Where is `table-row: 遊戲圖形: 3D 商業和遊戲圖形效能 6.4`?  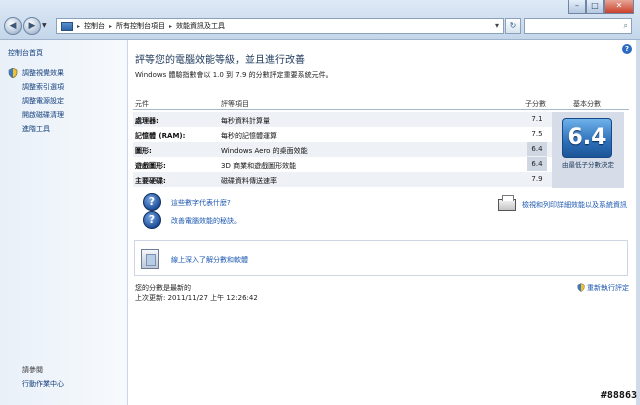 table-row: 遊戲圖形: 3D 商業和遊戲圖形效能 6.4 is located at coordinates (343, 164).